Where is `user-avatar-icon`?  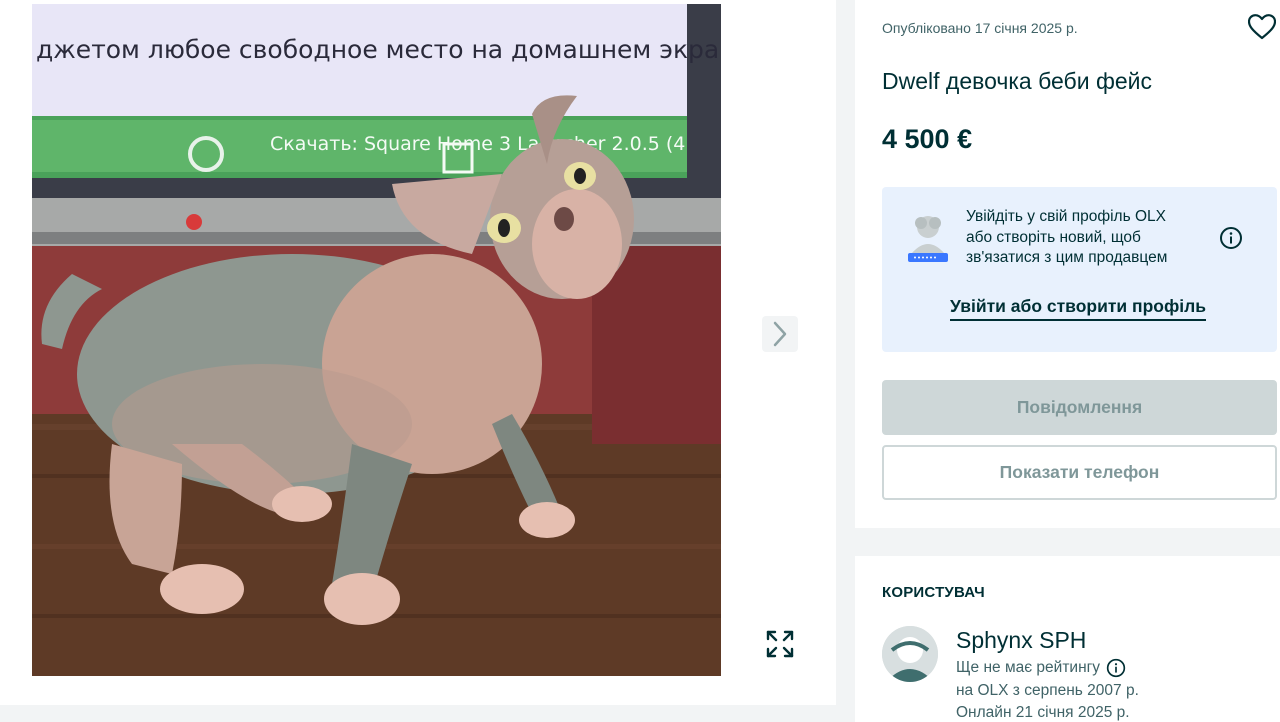
user-avatar-icon is located at coordinates (910, 654).